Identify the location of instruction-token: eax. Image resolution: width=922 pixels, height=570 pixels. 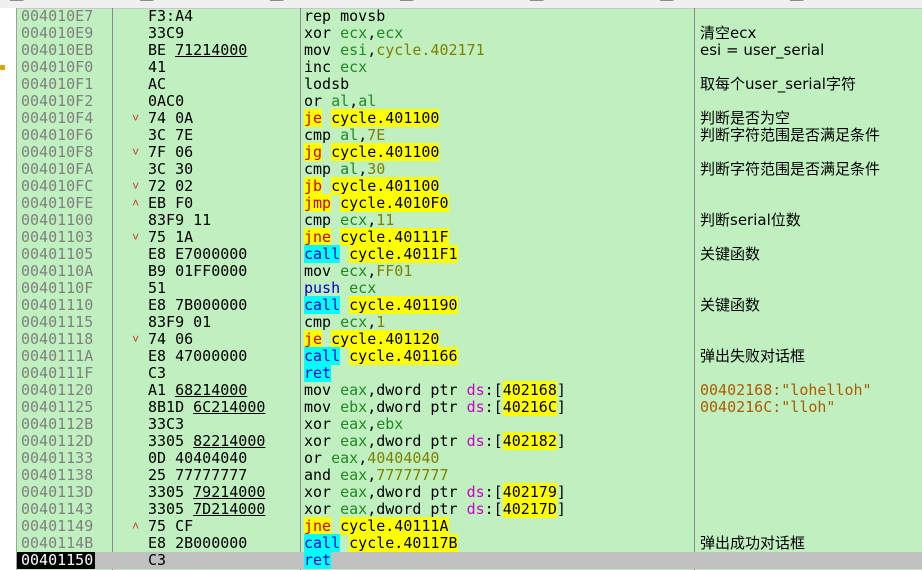
(354, 509).